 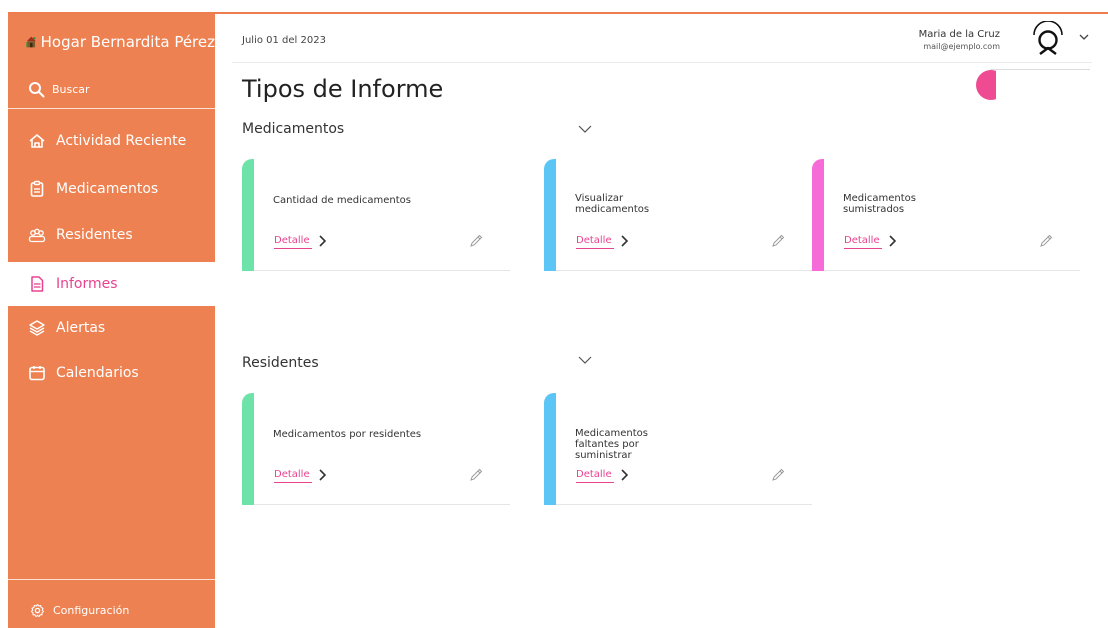 What do you see at coordinates (342, 200) in the screenshot?
I see `card-title: Cantidad de medicamentos` at bounding box center [342, 200].